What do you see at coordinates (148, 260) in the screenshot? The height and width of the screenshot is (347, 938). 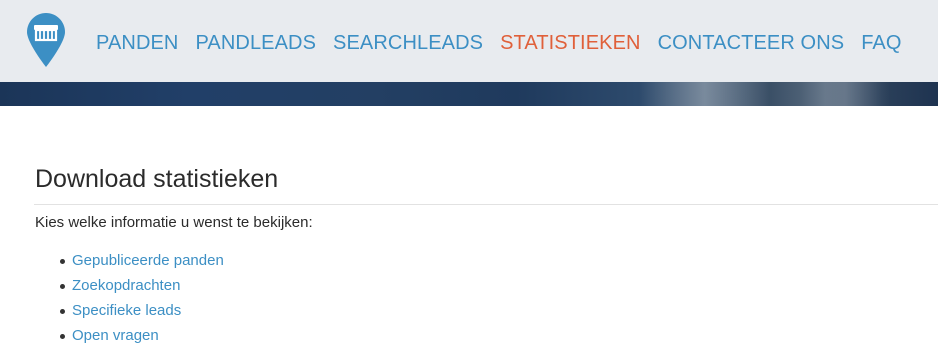 I see `option-link-gepubliceerde-panden: Gepubliceerde panden` at bounding box center [148, 260].